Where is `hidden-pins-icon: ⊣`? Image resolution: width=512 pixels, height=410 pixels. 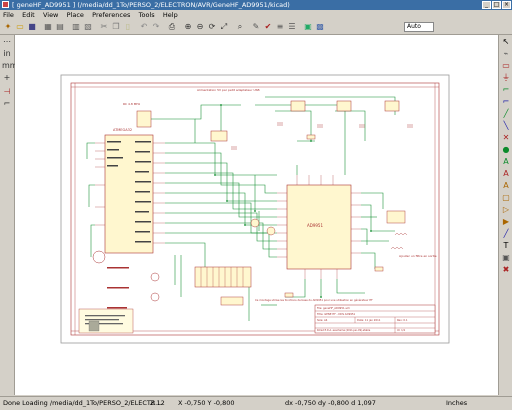 hidden-pins-icon: ⊣ is located at coordinates (7, 92).